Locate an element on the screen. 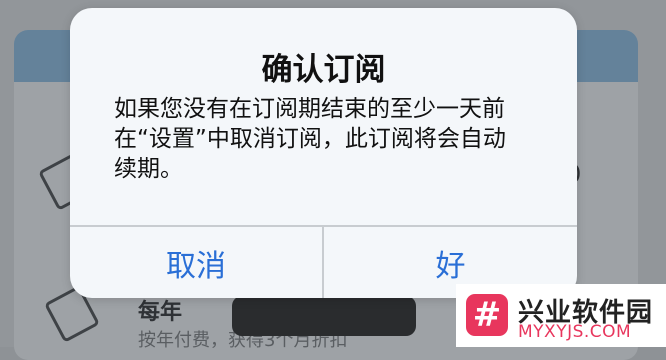  watermark-url: MYXYJS.COM is located at coordinates (575, 332).